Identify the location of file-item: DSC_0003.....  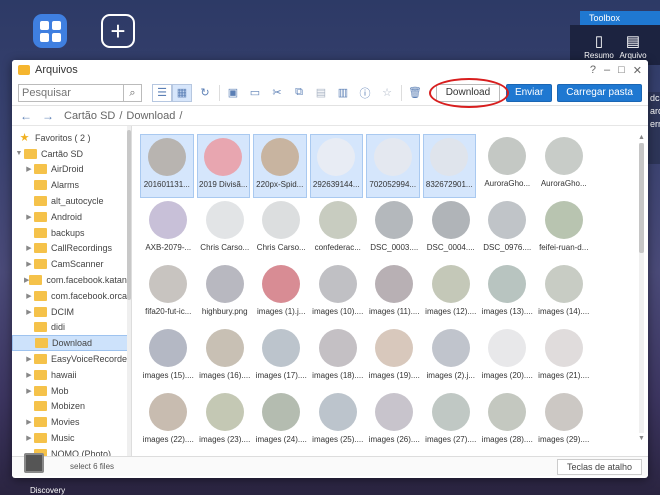
(394, 230).